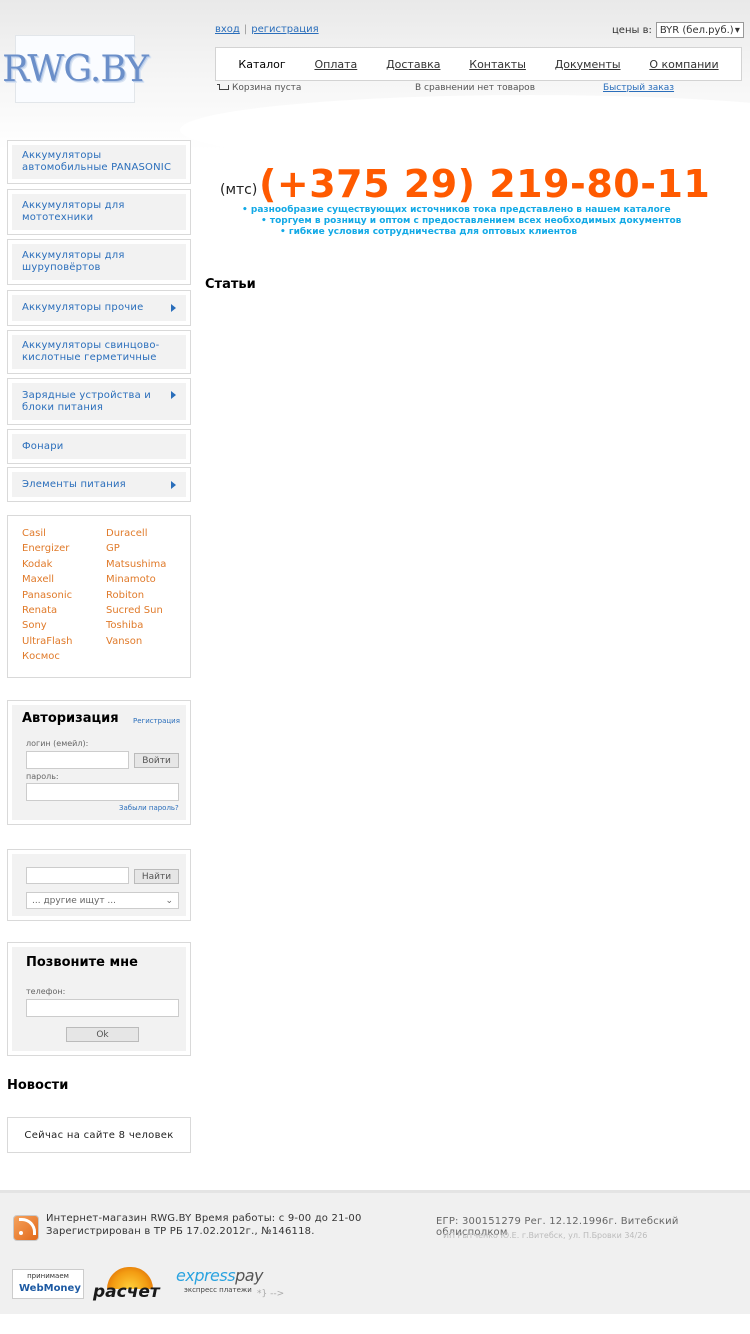  What do you see at coordinates (699, 30) in the screenshot?
I see `currency-select: BYR (бел.руб.) ▾` at bounding box center [699, 30].